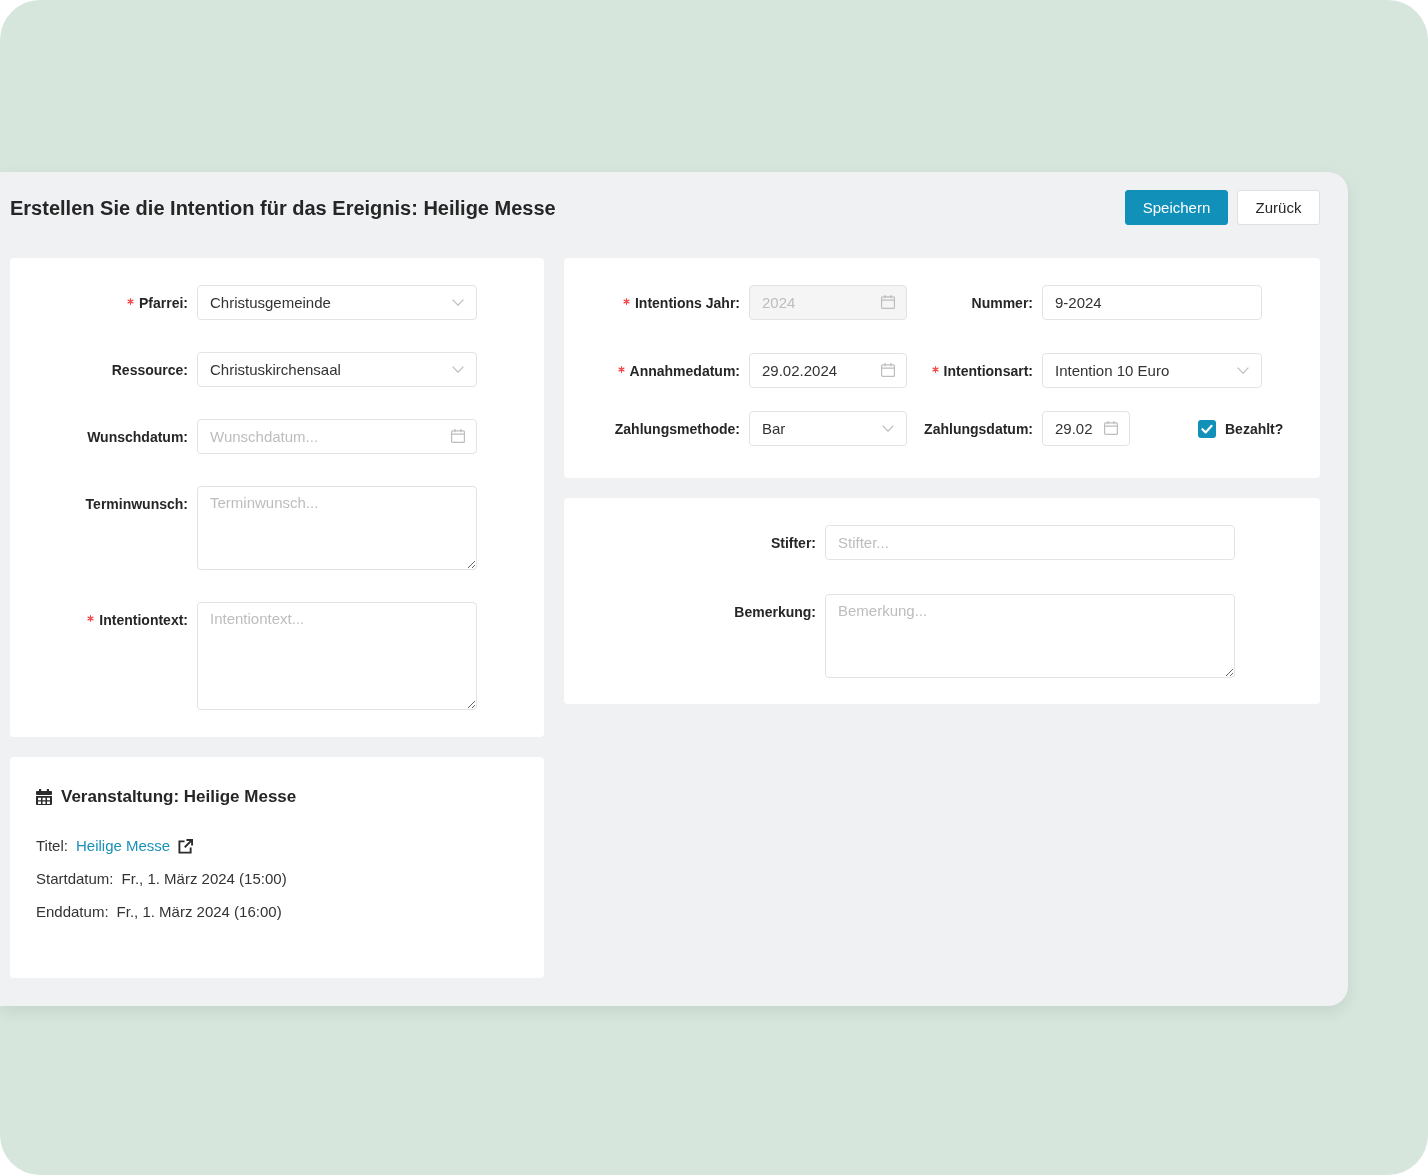  What do you see at coordinates (179, 797) in the screenshot?
I see `card-title: Veranstaltung: Heilige Messe` at bounding box center [179, 797].